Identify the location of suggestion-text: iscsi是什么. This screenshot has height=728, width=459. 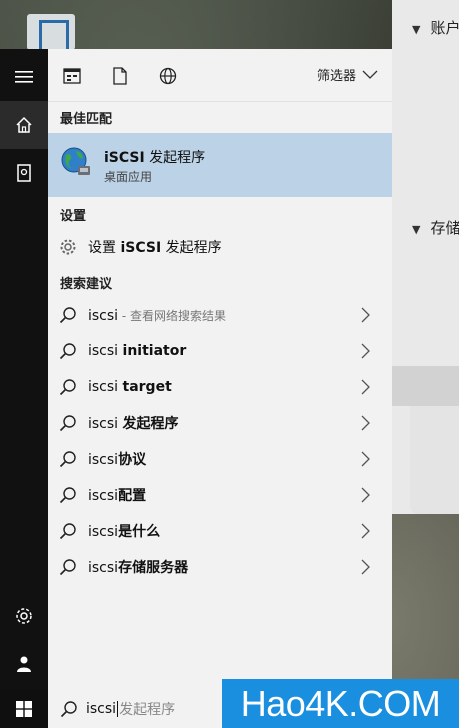
(124, 532).